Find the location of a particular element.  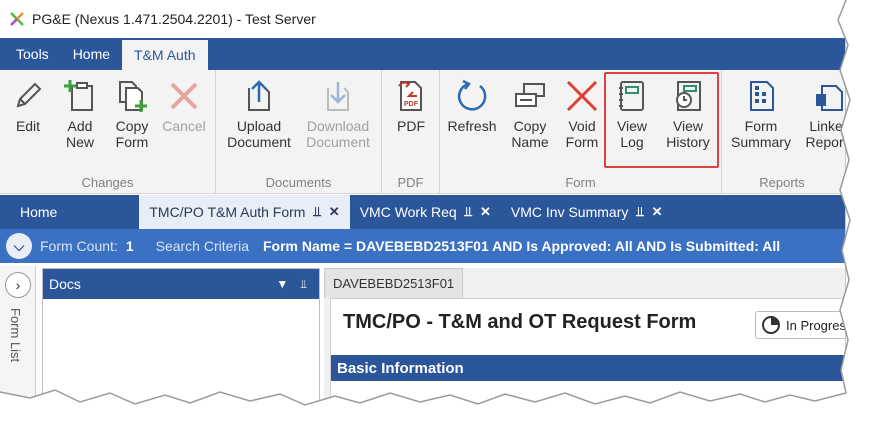

clipboard-add-icon is located at coordinates (78, 95).